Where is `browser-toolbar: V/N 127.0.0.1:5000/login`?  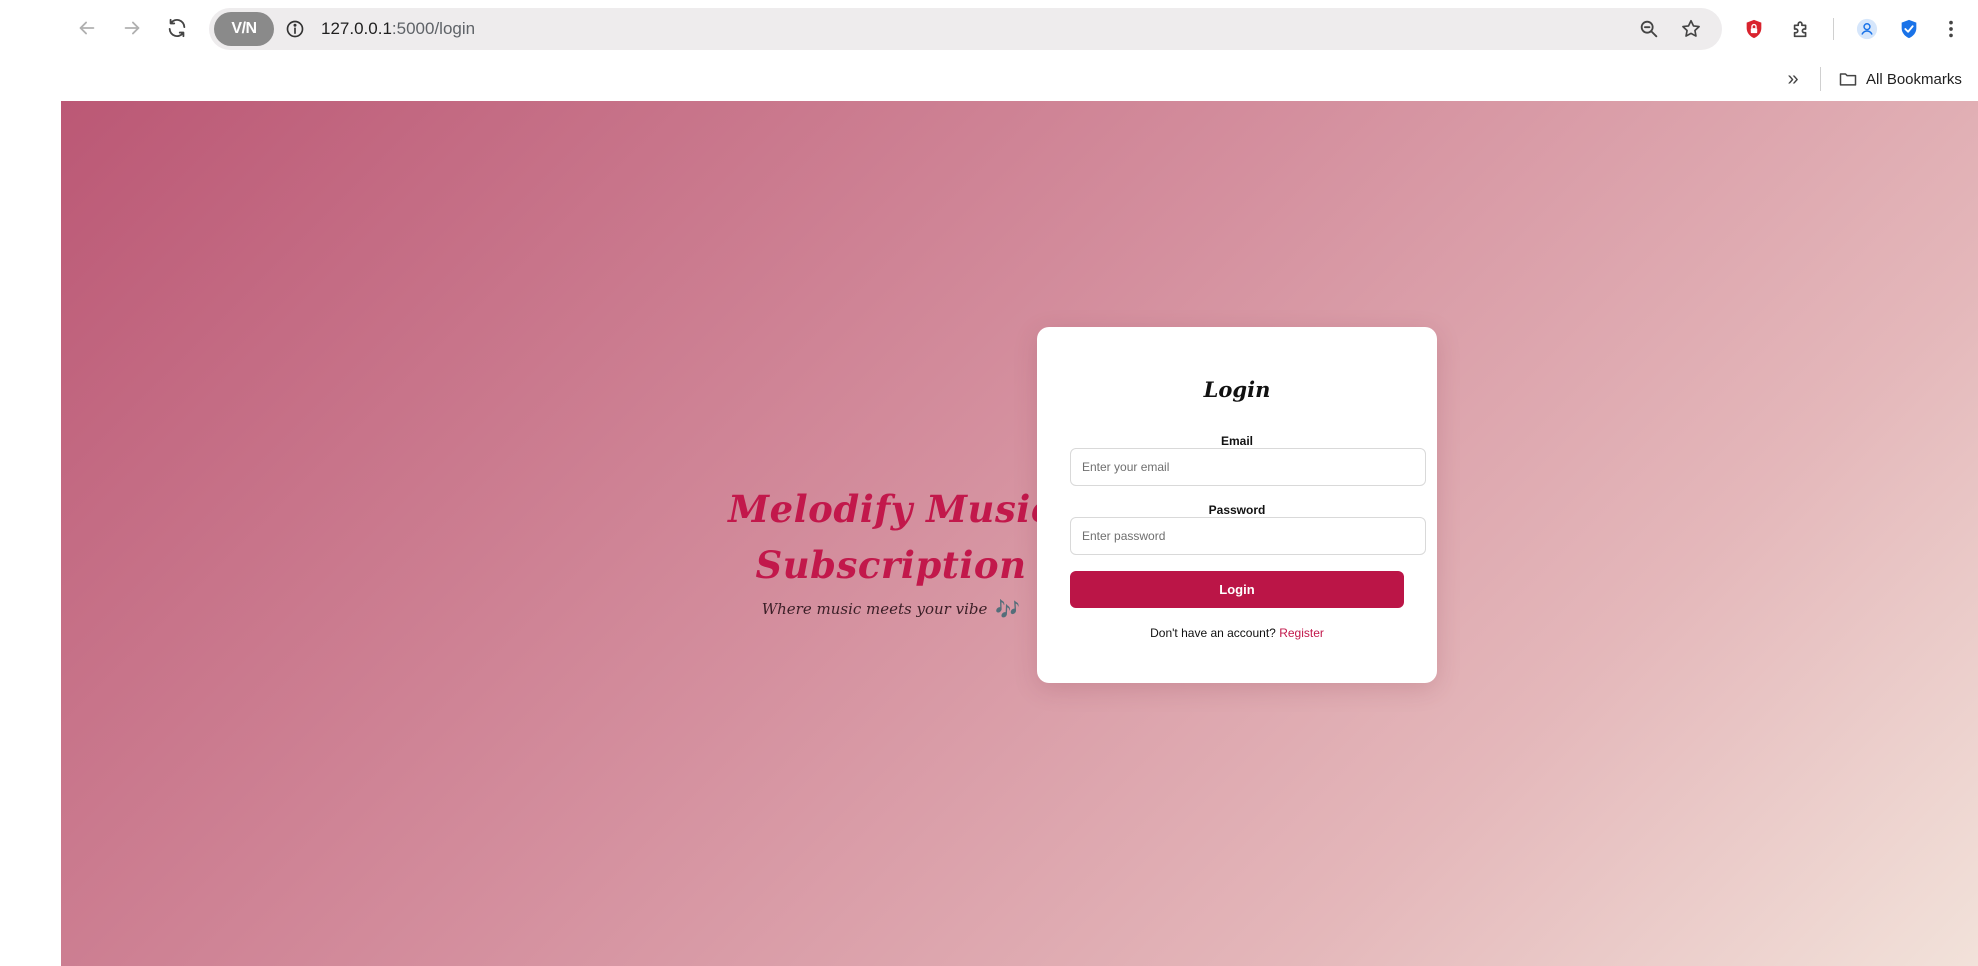
browser-toolbar: V/N 127.0.0.1:5000/login is located at coordinates (989, 29).